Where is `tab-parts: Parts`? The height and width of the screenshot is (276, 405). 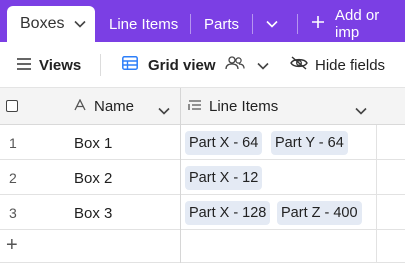 tab-parts: Parts is located at coordinates (221, 24).